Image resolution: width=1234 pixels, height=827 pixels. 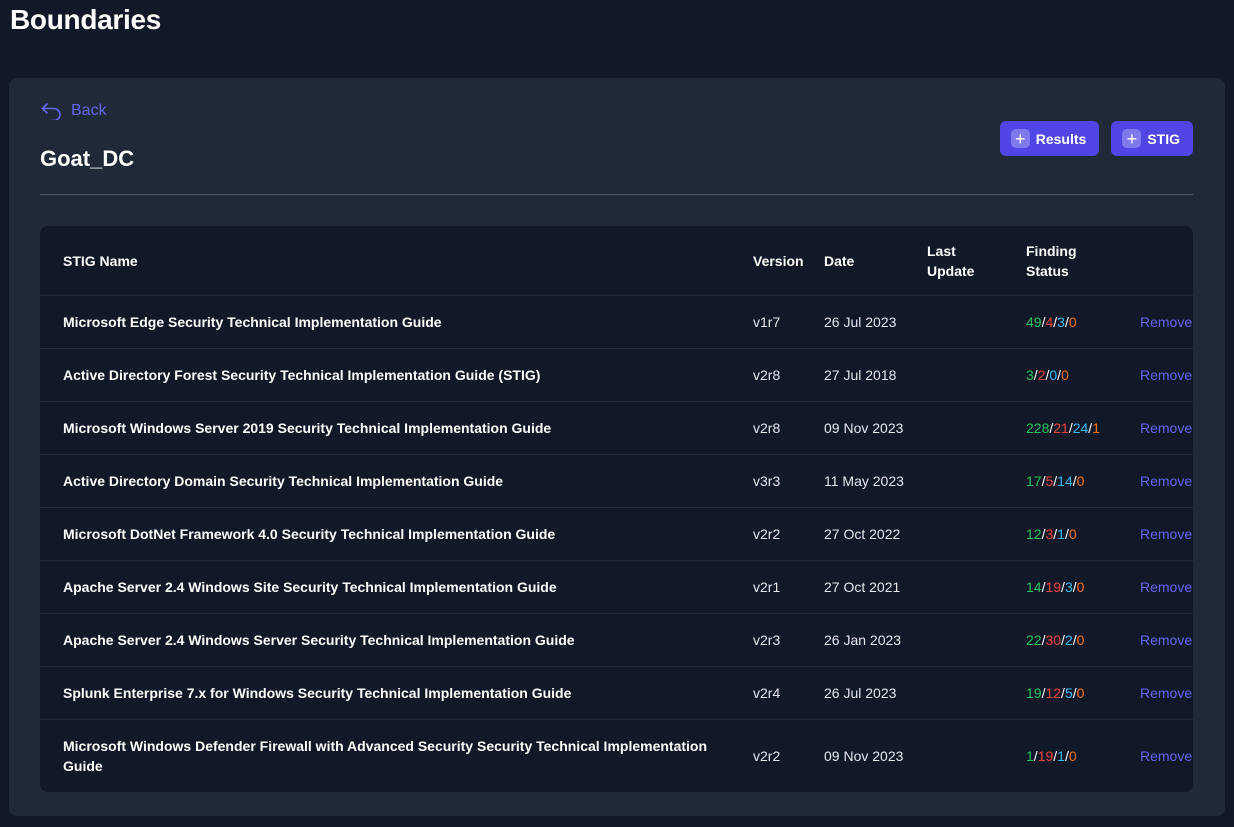 What do you see at coordinates (1061, 428) in the screenshot?
I see `status-cat1-count: 21` at bounding box center [1061, 428].